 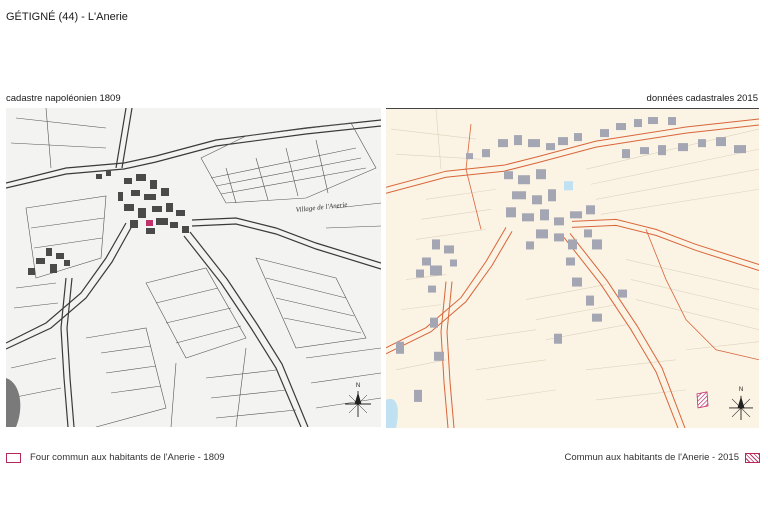 I want to click on north-label-left: N, so click(x=358, y=386).